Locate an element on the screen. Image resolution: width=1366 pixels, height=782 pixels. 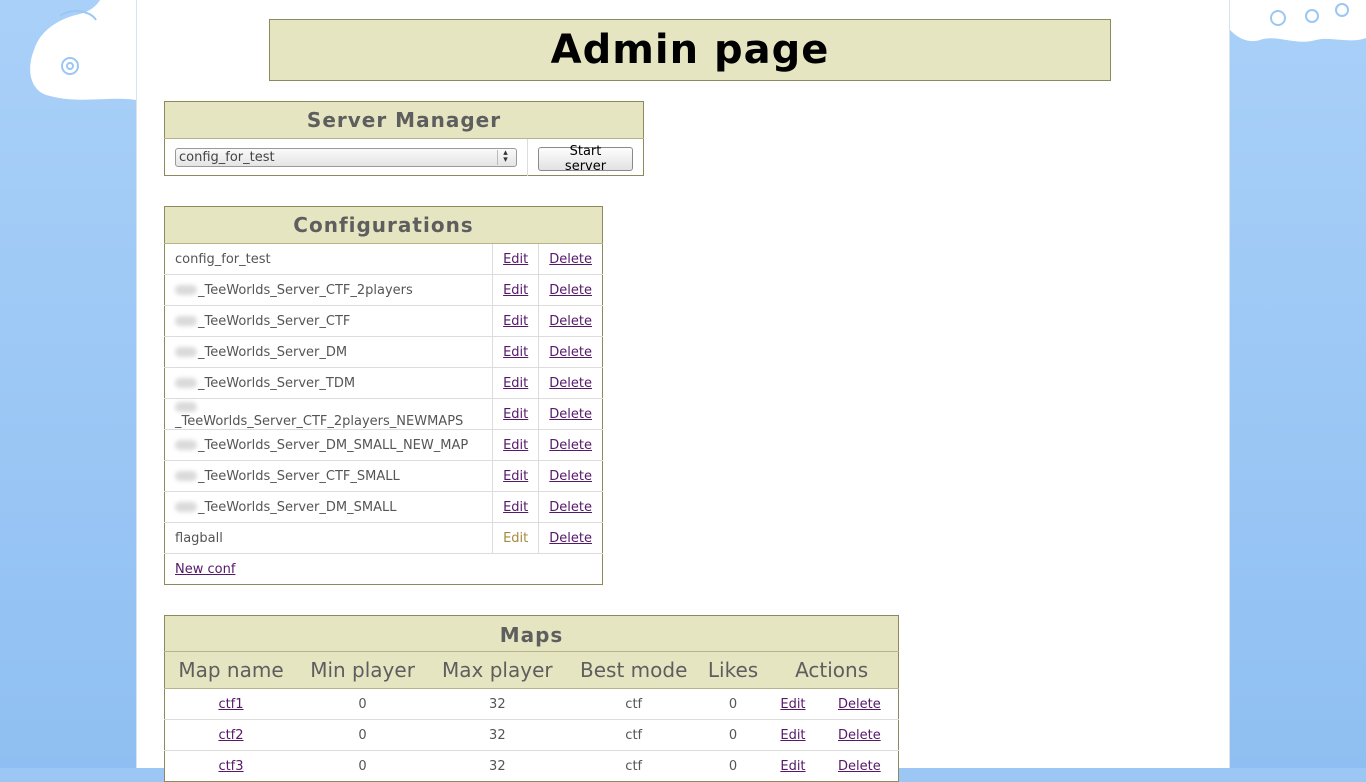
select-arrows-icon: ▴ ▾ is located at coordinates (505, 156).